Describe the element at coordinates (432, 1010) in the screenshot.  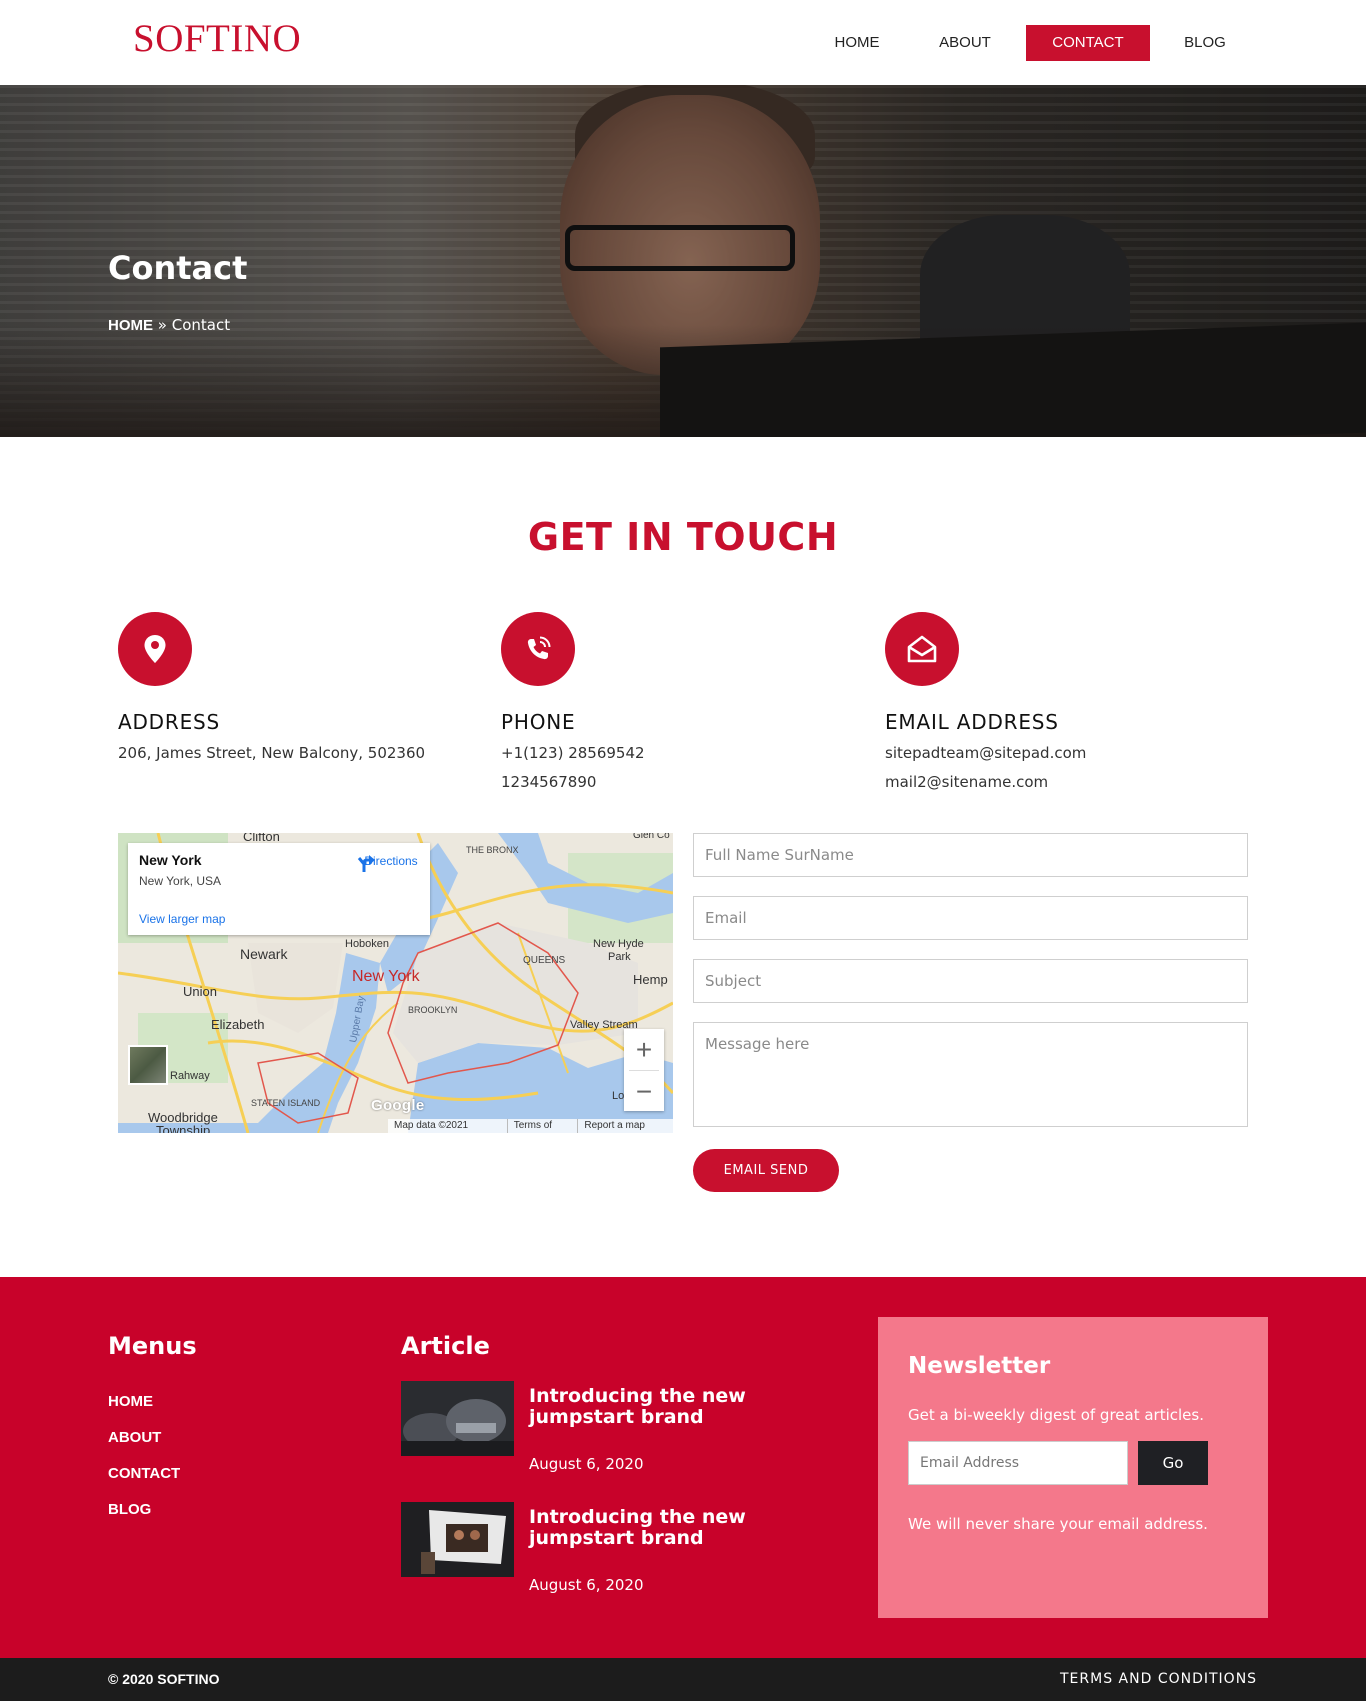
I see `map-label: BROOKLYN` at that location.